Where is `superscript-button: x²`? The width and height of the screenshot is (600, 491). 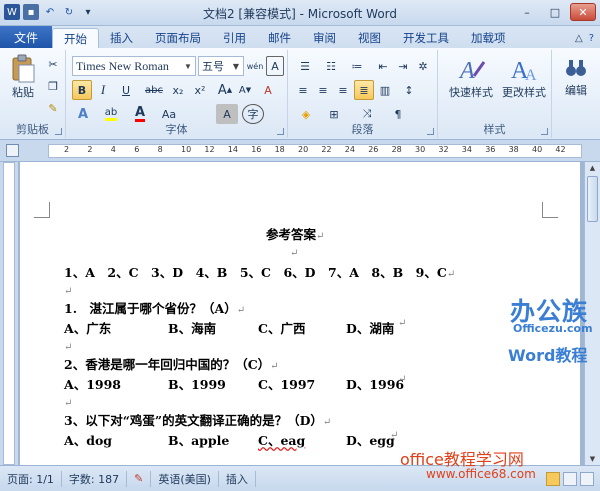
superscript-button: x² is located at coordinates (200, 90).